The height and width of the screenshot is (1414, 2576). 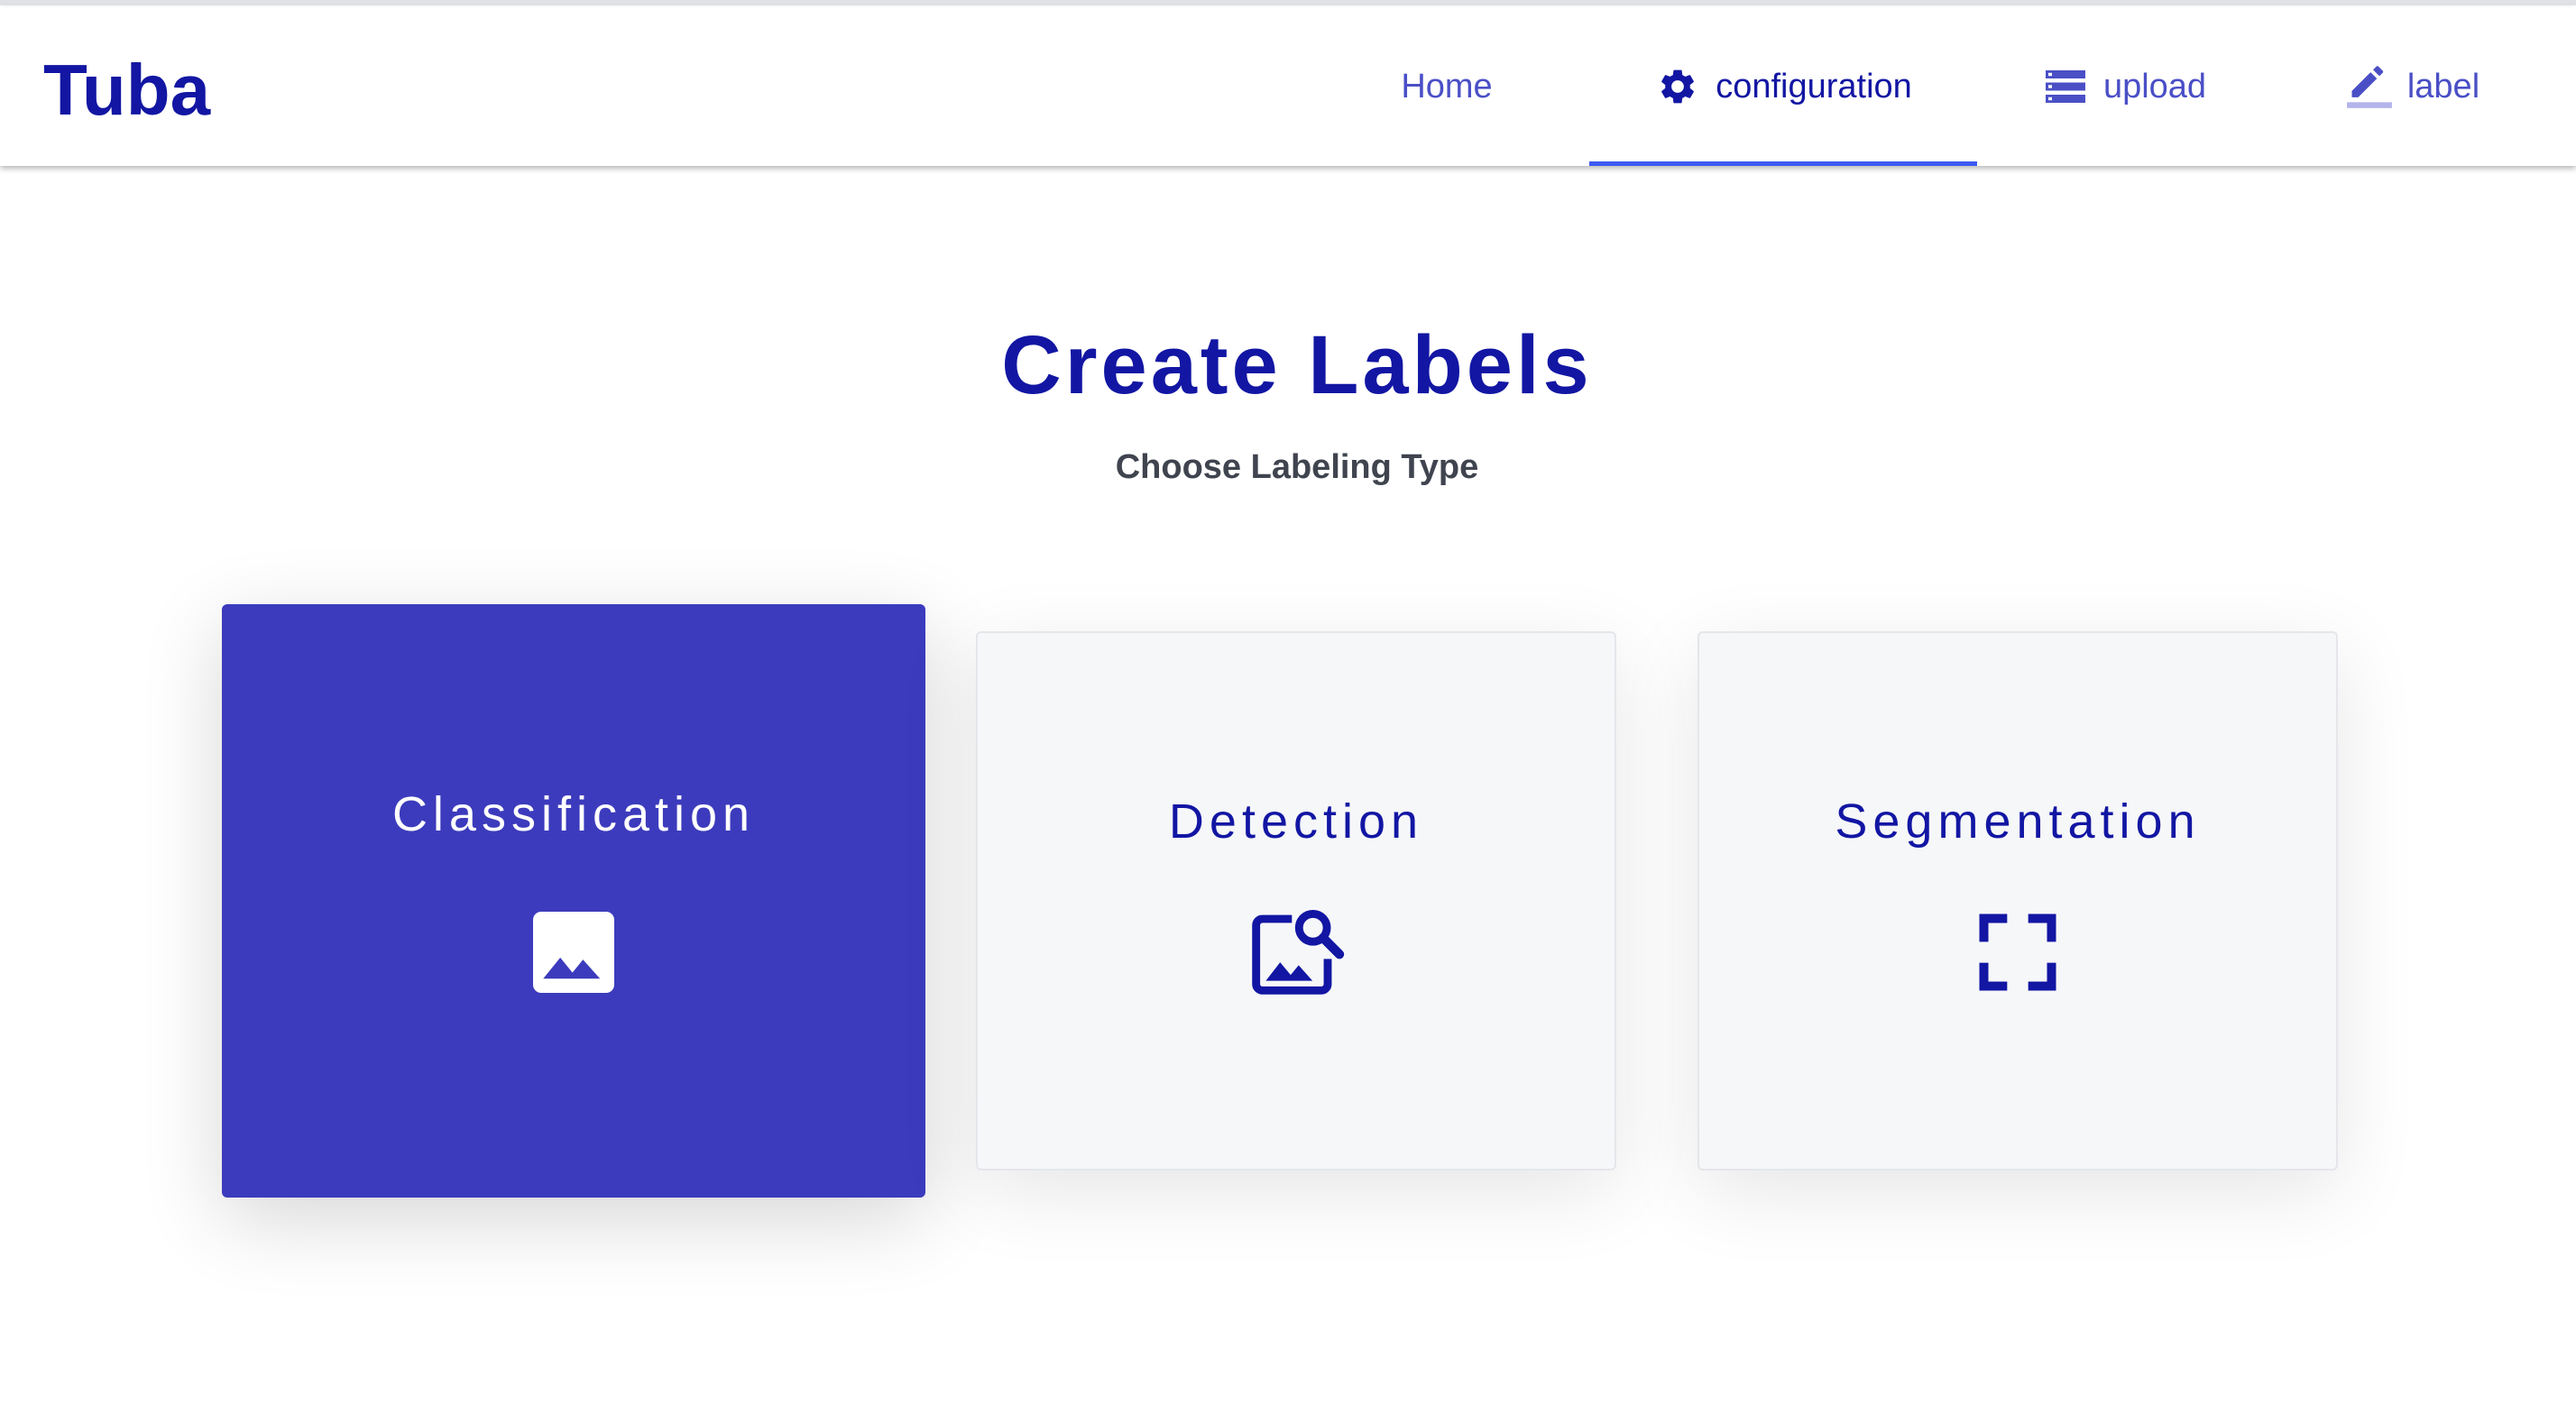 I want to click on detection-card-label: Detection, so click(x=1296, y=822).